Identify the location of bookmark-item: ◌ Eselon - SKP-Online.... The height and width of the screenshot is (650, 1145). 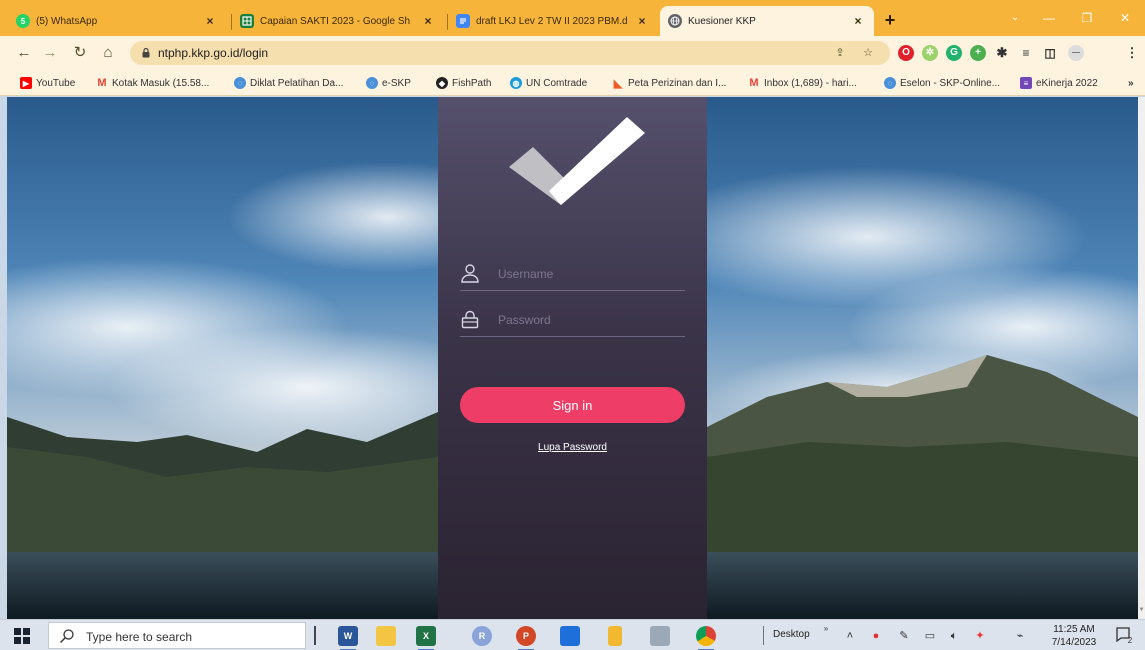
(942, 83).